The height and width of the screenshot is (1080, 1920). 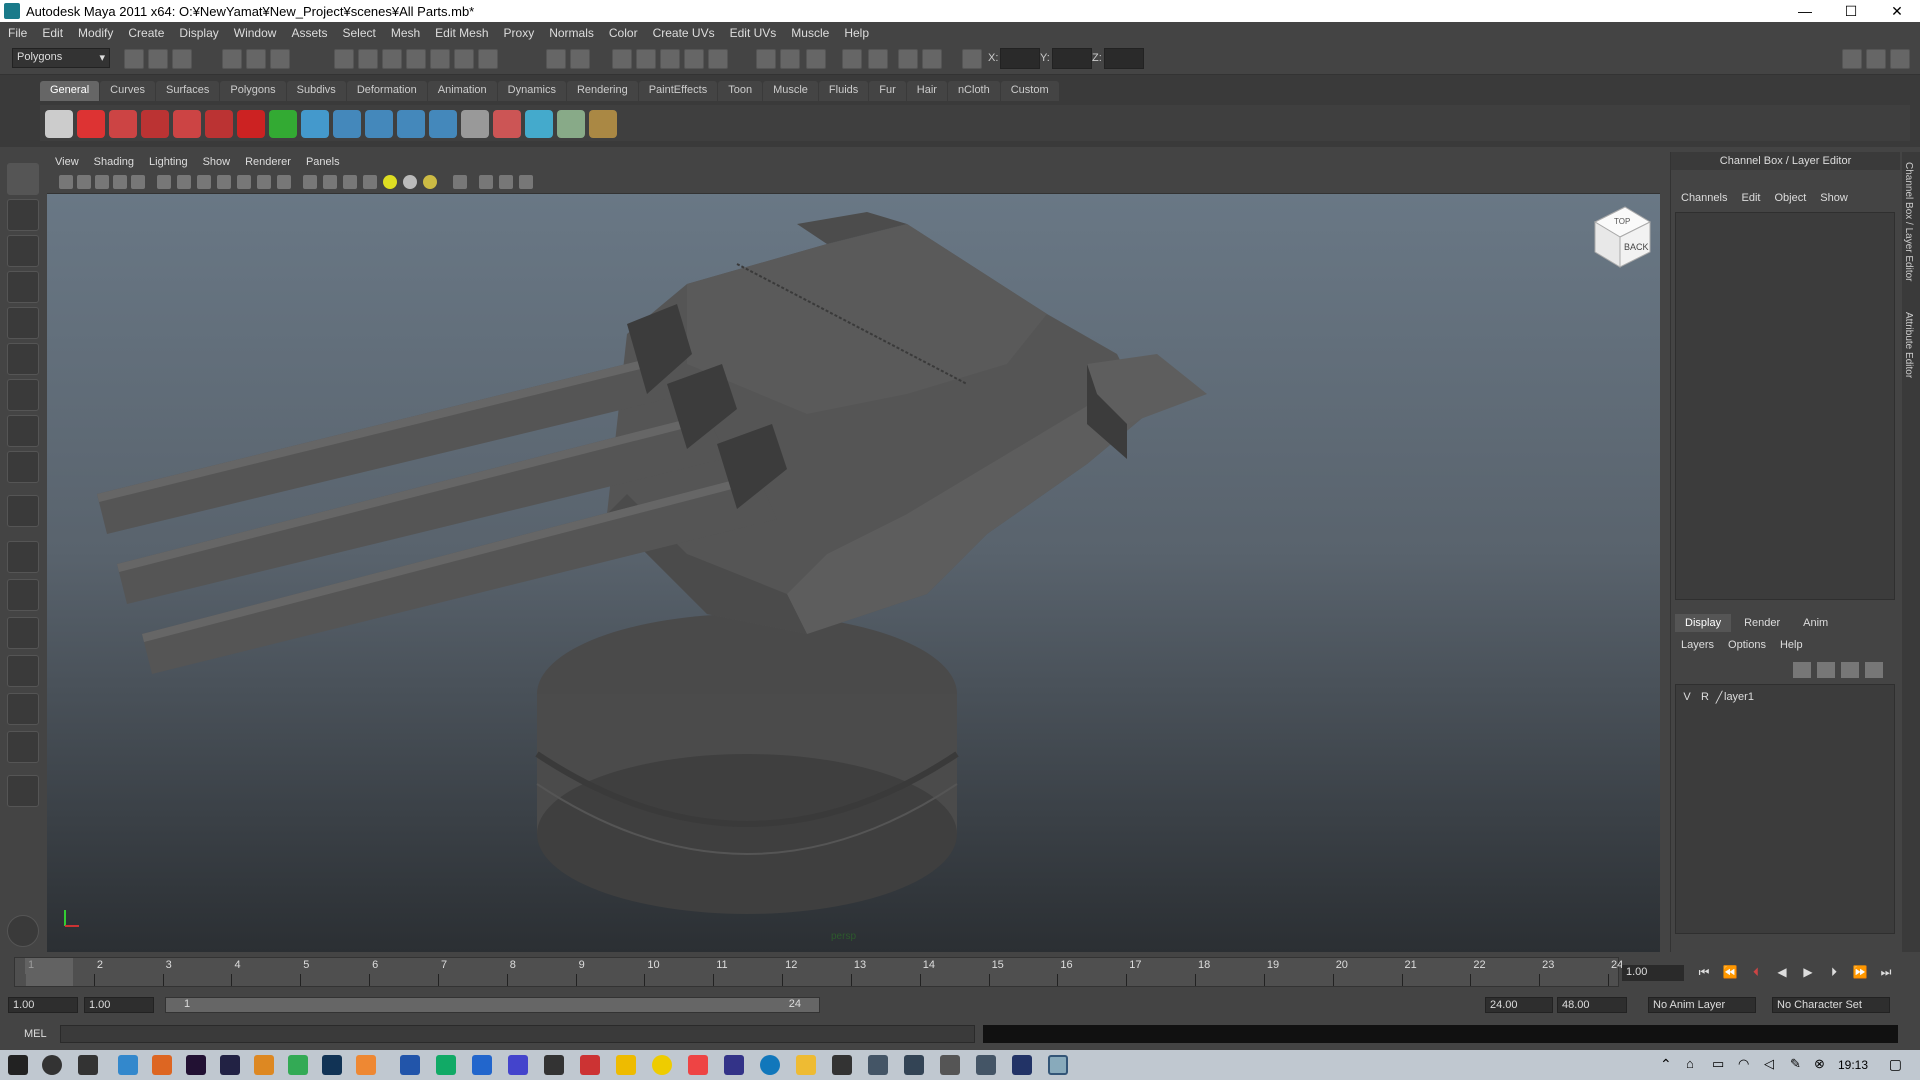 What do you see at coordinates (84, 182) in the screenshot?
I see `camera-attributes-icon` at bounding box center [84, 182].